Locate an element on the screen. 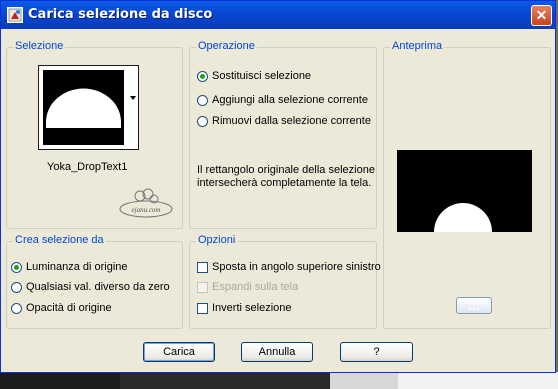 This screenshot has width=558, height=389. cancel-button: Annulla is located at coordinates (277, 352).